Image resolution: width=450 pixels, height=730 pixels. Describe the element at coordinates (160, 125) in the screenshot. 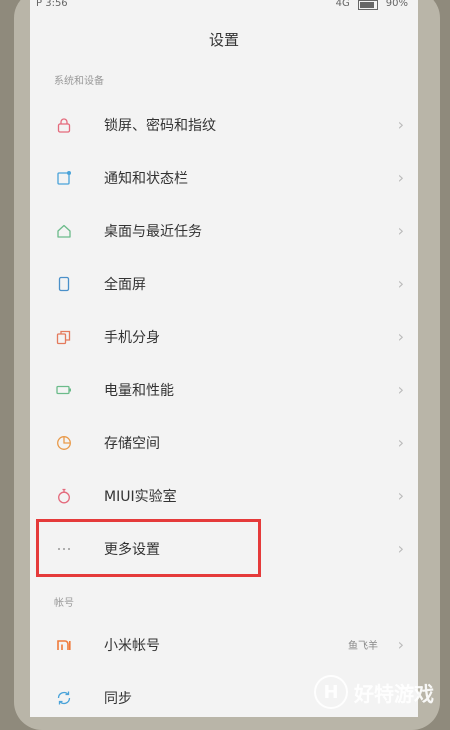

I see `item-label: 锁屏、密码和指纹` at that location.